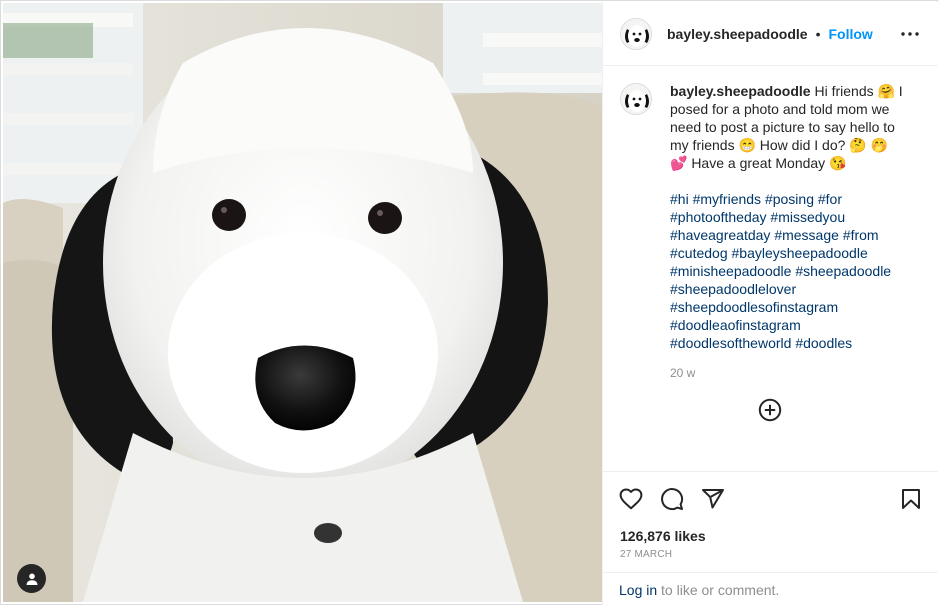 Image resolution: width=938 pixels, height=606 pixels. I want to click on post-header: bayley.sheepadoodle • Follow, so click(770, 34).